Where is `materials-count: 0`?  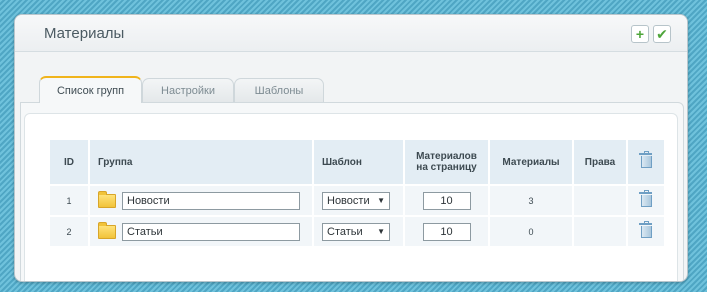
materials-count: 0 is located at coordinates (531, 231).